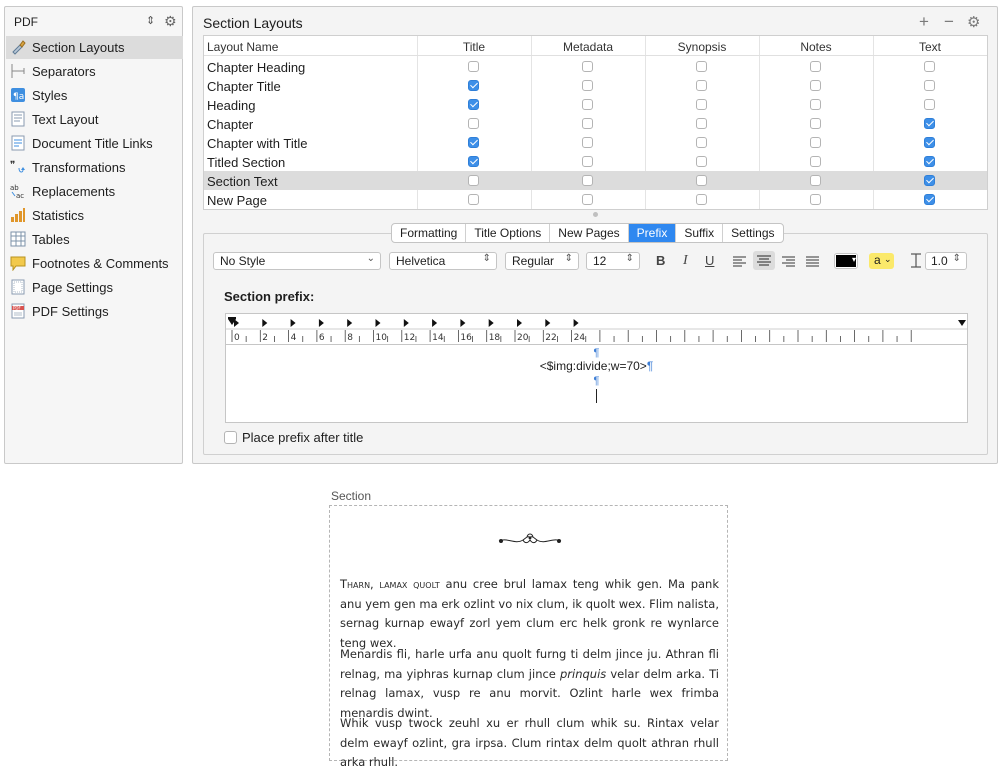 This screenshot has height=773, width=1005. What do you see at coordinates (595, 199) in the screenshot?
I see `table-row: New Page` at bounding box center [595, 199].